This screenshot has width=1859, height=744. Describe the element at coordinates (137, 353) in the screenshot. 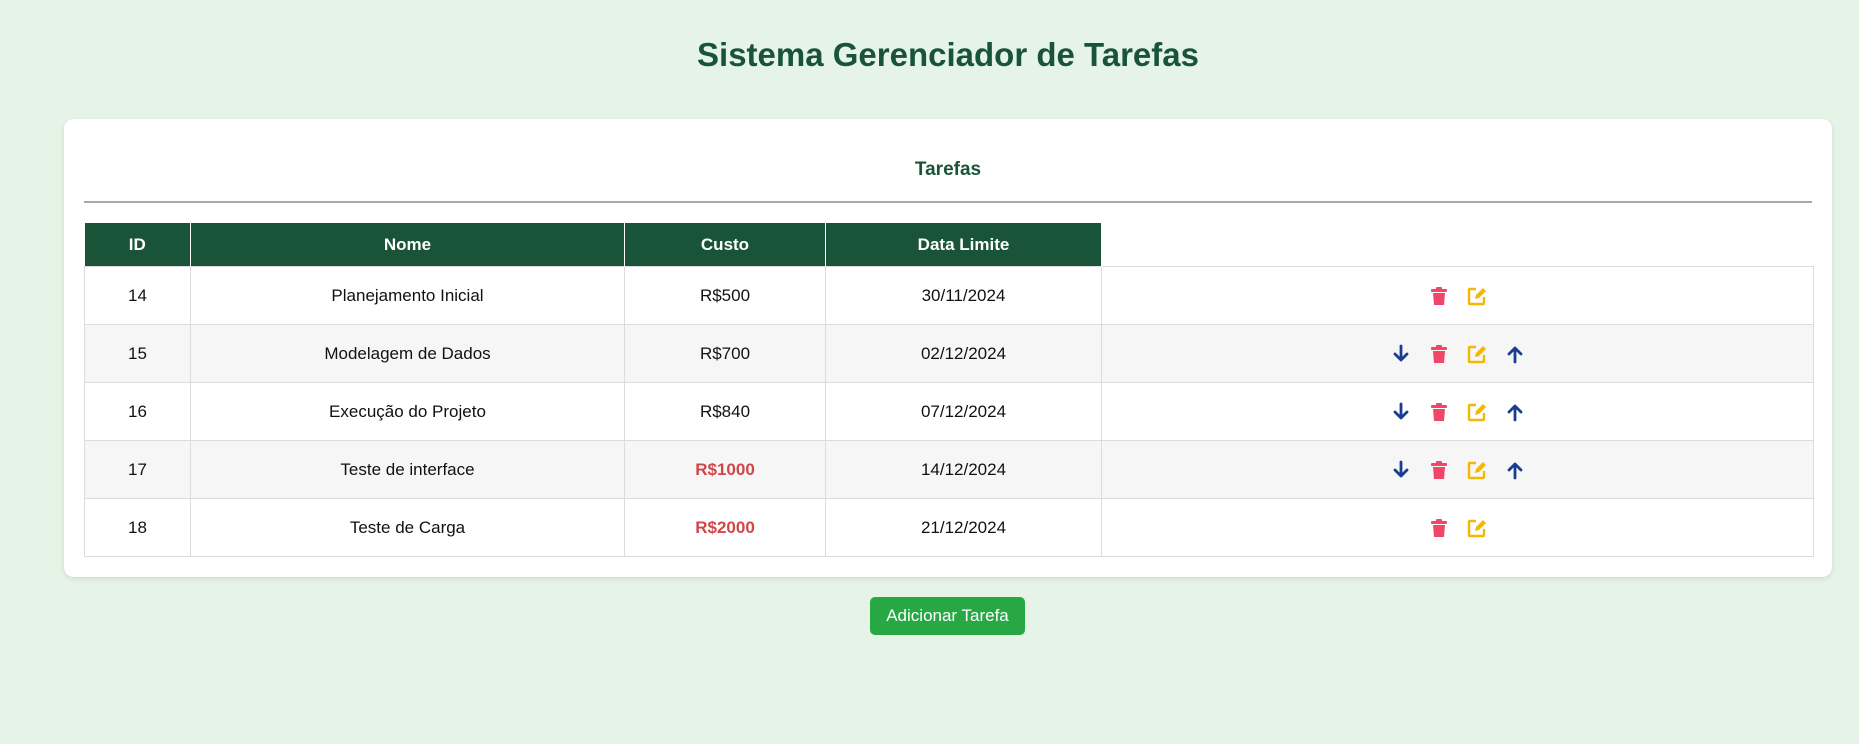

I see `cell-id: 15` at that location.